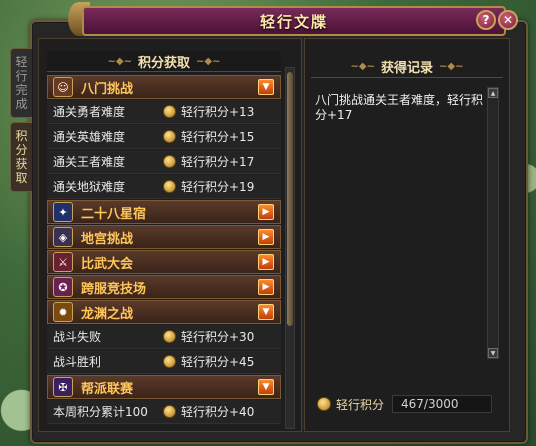  Describe the element at coordinates (164, 312) in the screenshot. I see `category-dragon: ✹ 龙渊之战 ▼` at that location.